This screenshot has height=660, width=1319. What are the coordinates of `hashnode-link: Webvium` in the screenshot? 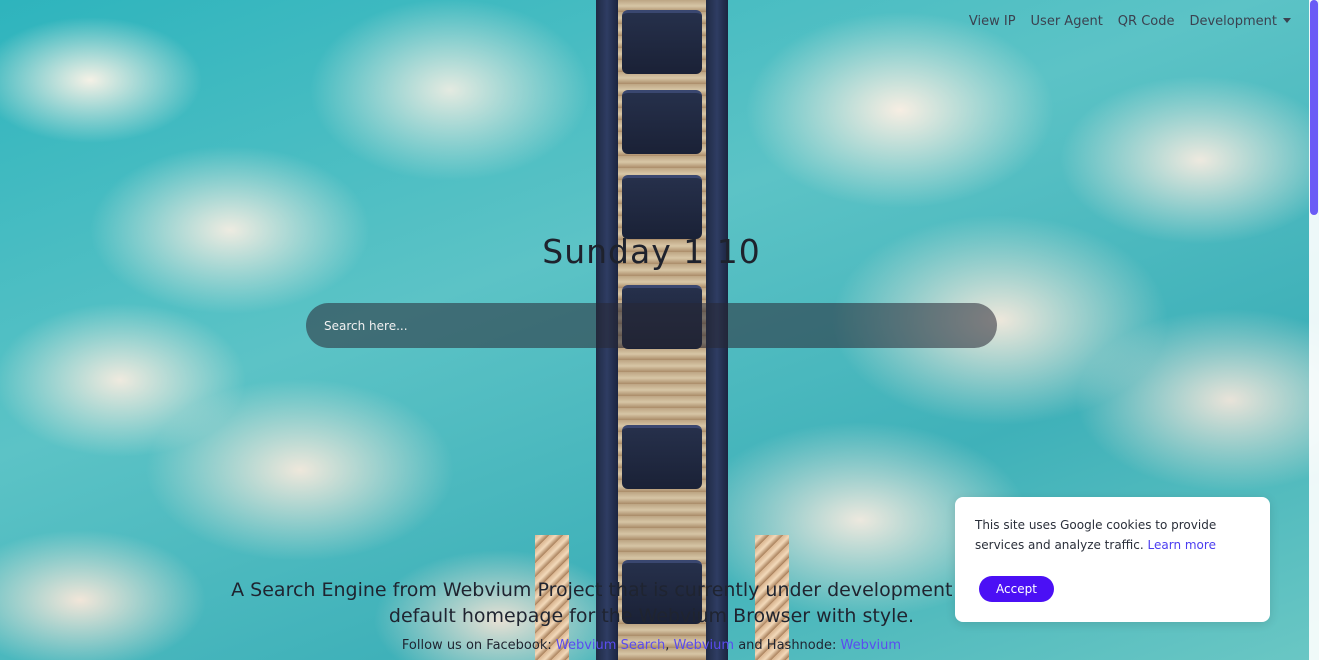 It's located at (871, 645).